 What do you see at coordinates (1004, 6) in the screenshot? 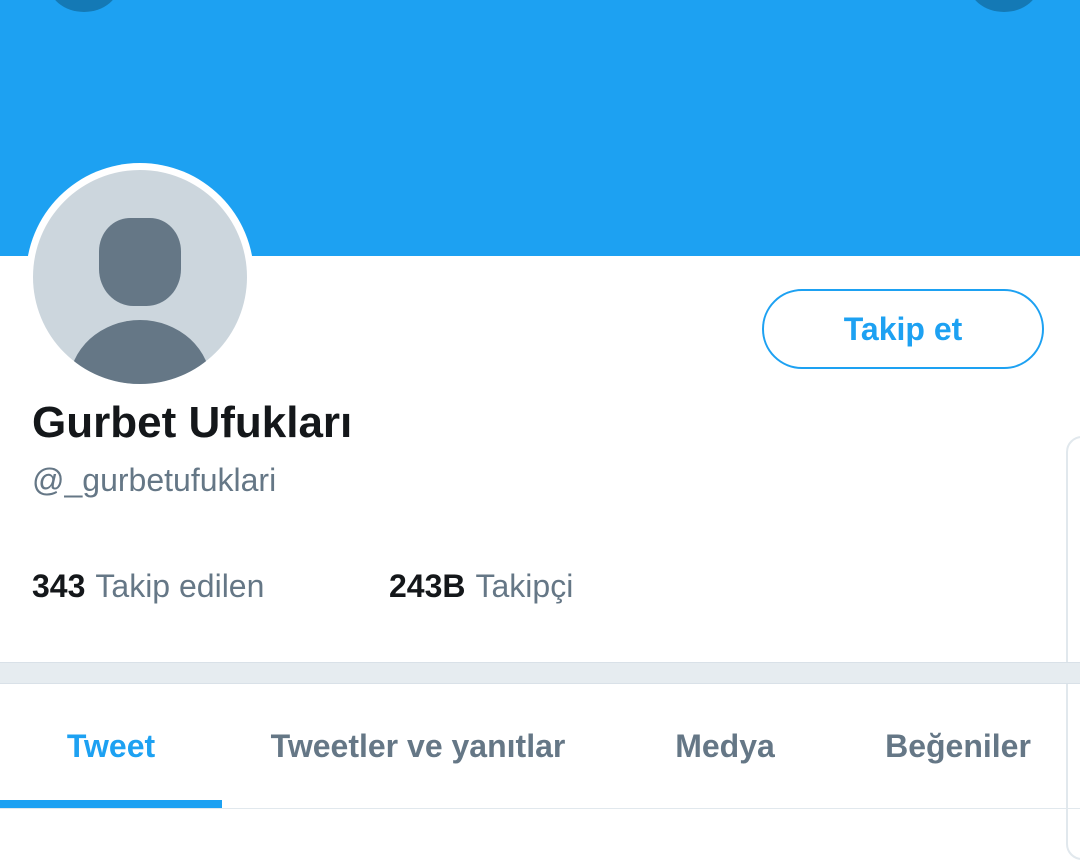
I see `more-options-button` at bounding box center [1004, 6].